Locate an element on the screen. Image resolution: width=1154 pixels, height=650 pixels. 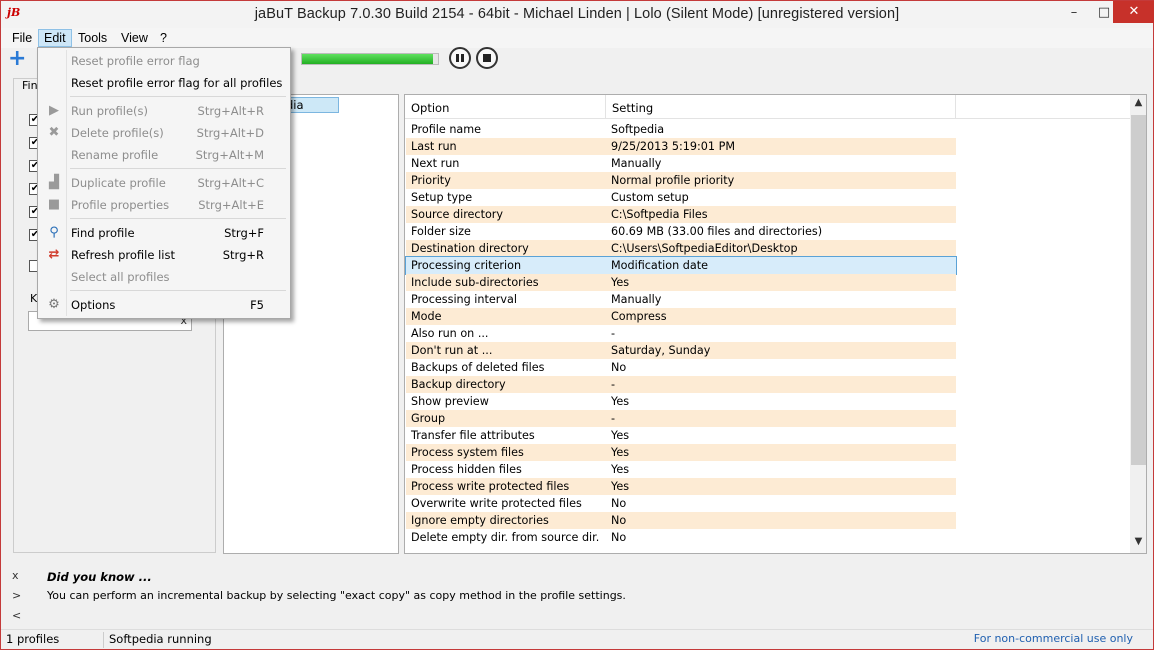
close-button: ✕ is located at coordinates (1133, 12).